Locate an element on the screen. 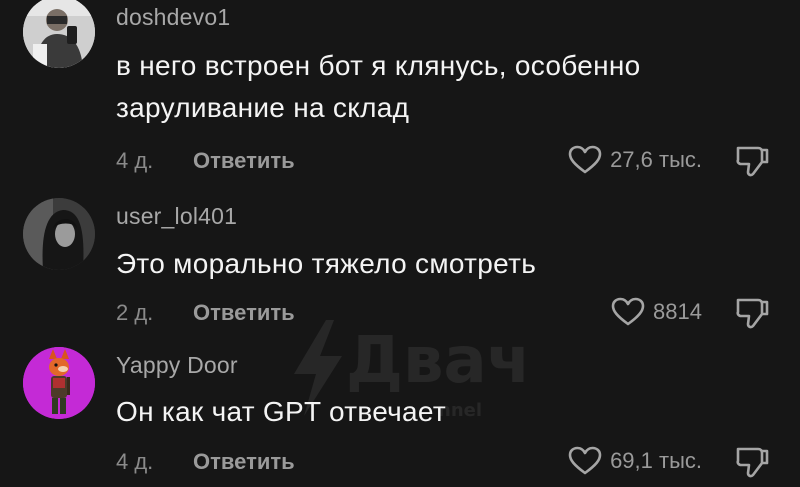 This screenshot has height=487, width=800. like-button: 69,1 тыс. is located at coordinates (635, 461).